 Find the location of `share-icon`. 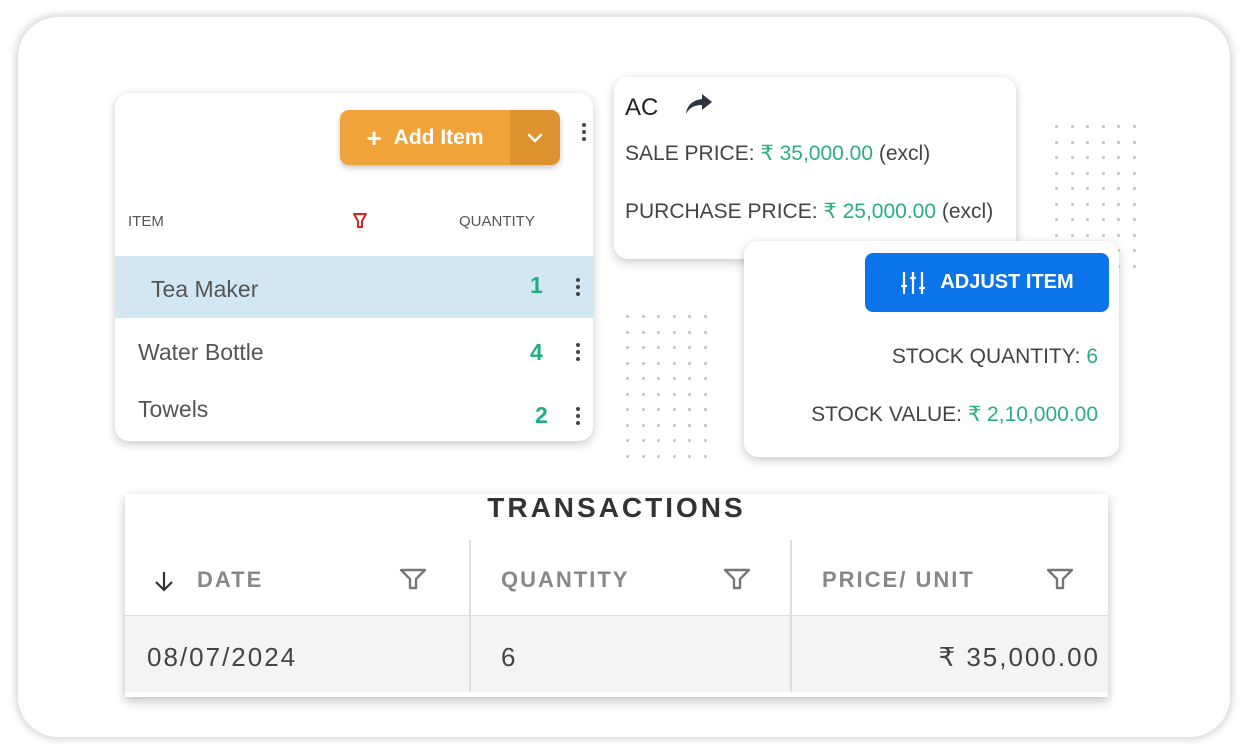

share-icon is located at coordinates (699, 106).